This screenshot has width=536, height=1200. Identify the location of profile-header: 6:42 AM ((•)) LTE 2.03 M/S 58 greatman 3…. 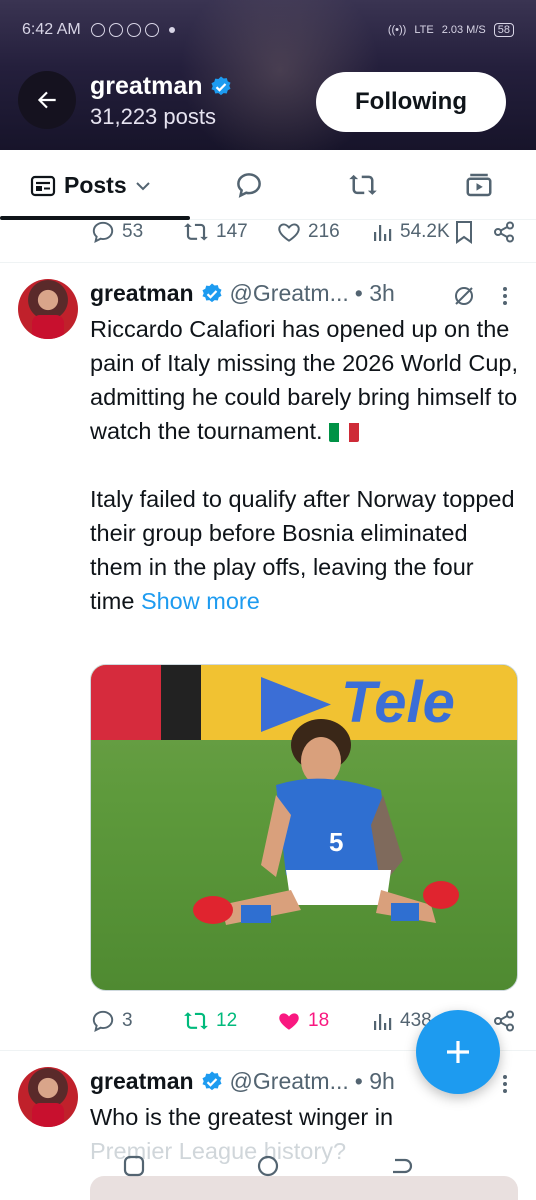
(268, 75).